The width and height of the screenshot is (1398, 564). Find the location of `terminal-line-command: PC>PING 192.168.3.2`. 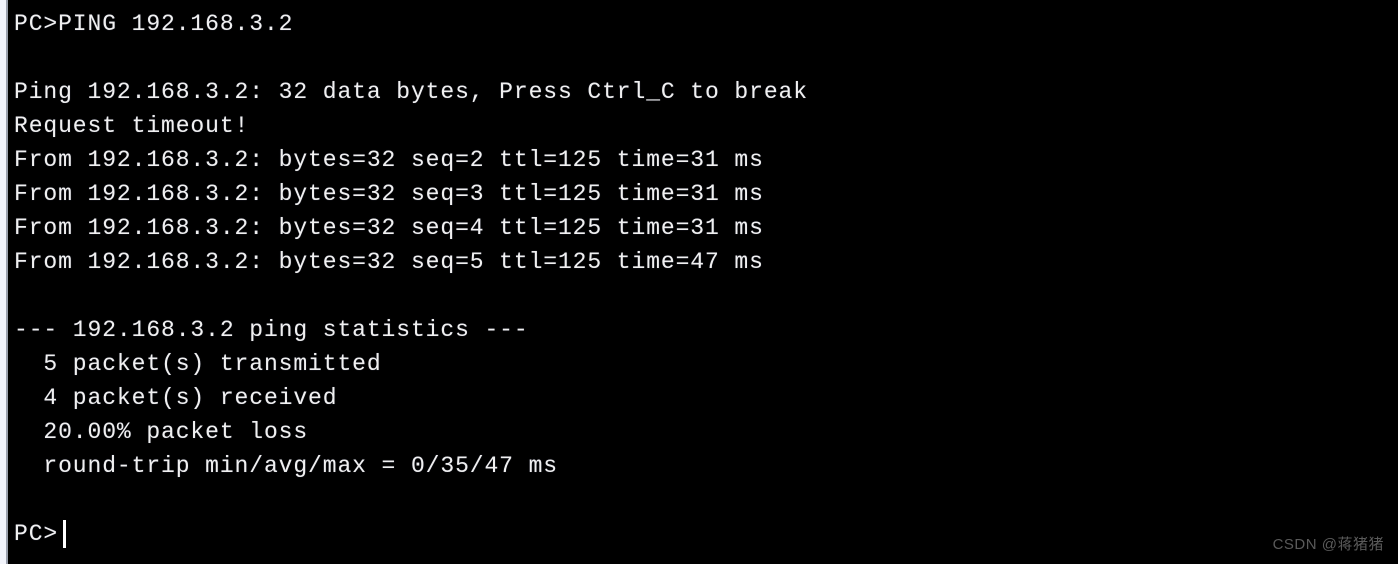

terminal-line-command: PC>PING 192.168.3.2 is located at coordinates (154, 24).